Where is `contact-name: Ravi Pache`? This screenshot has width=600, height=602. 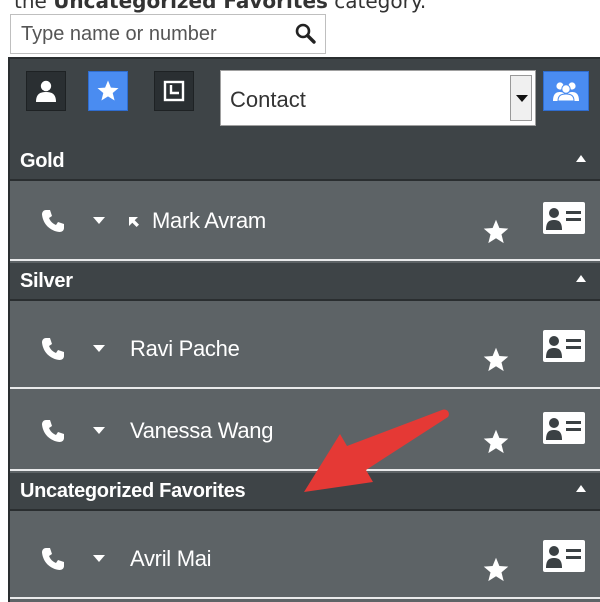
contact-name: Ravi Pache is located at coordinates (185, 349).